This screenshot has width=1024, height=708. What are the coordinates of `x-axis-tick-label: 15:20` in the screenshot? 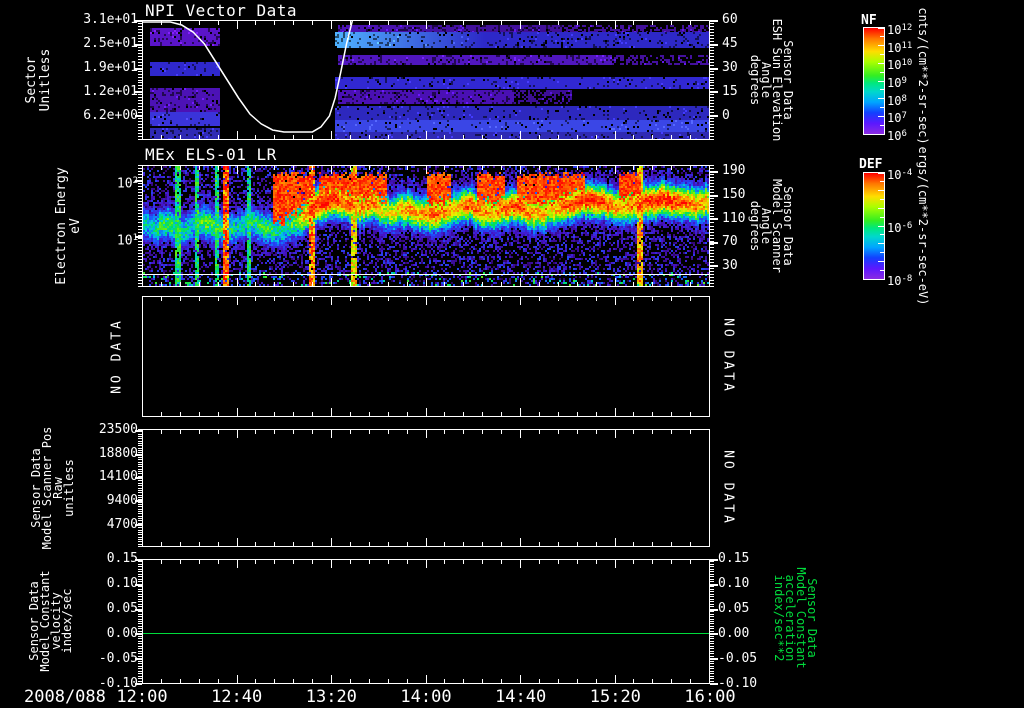 It's located at (615, 697).